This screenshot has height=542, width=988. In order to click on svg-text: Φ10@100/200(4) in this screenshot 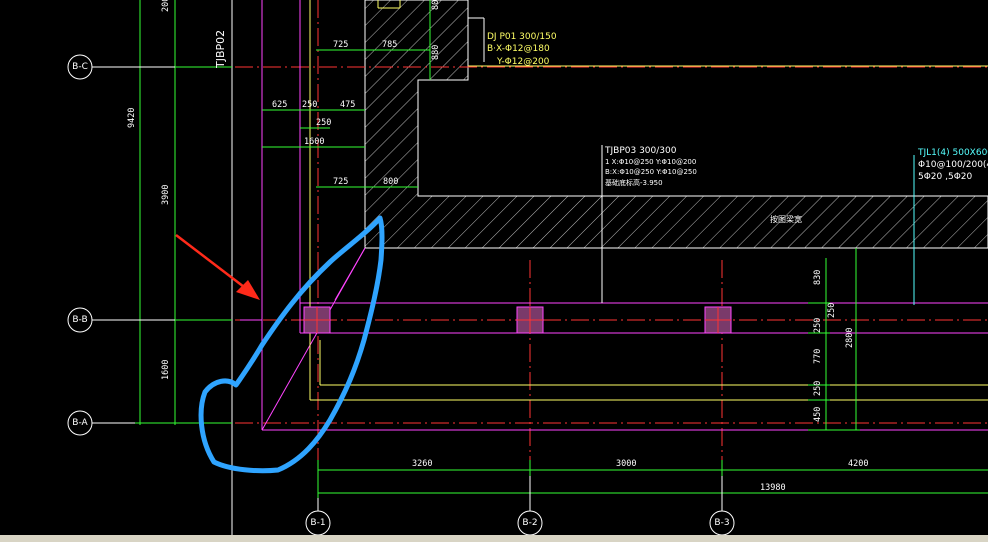, I will do `click(953, 165)`.